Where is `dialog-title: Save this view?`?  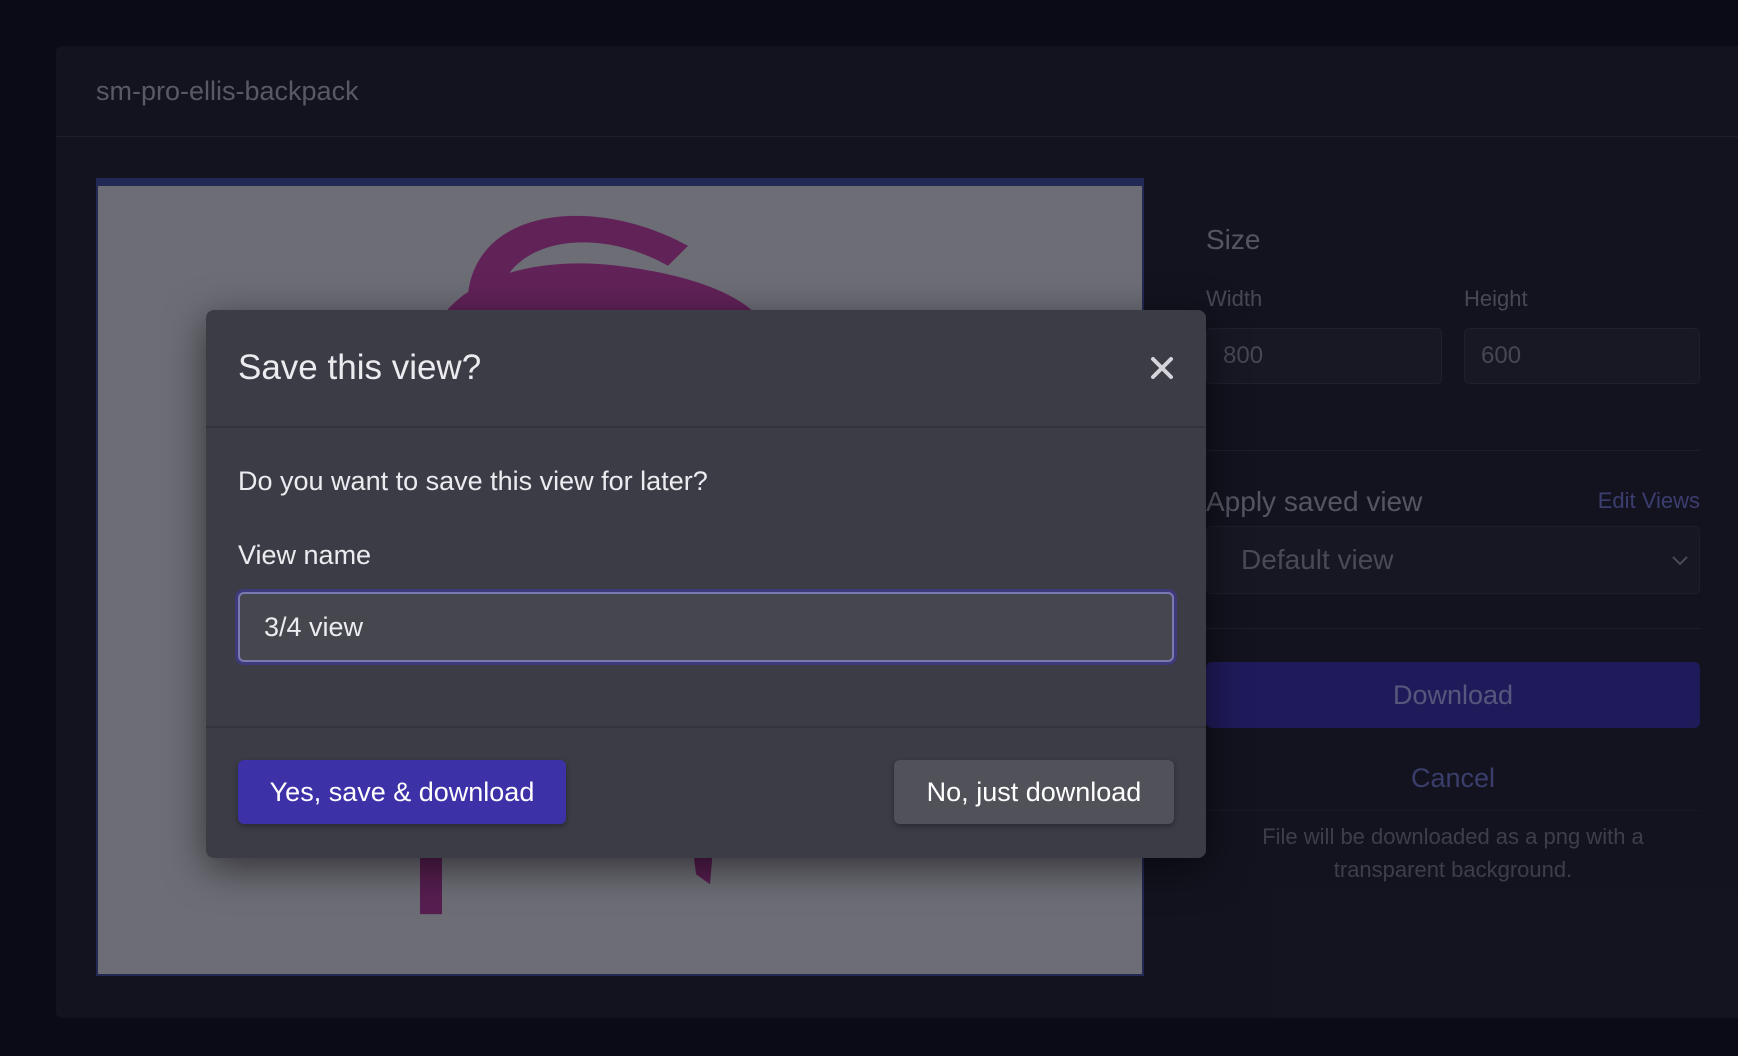
dialog-title: Save this view? is located at coordinates (360, 367).